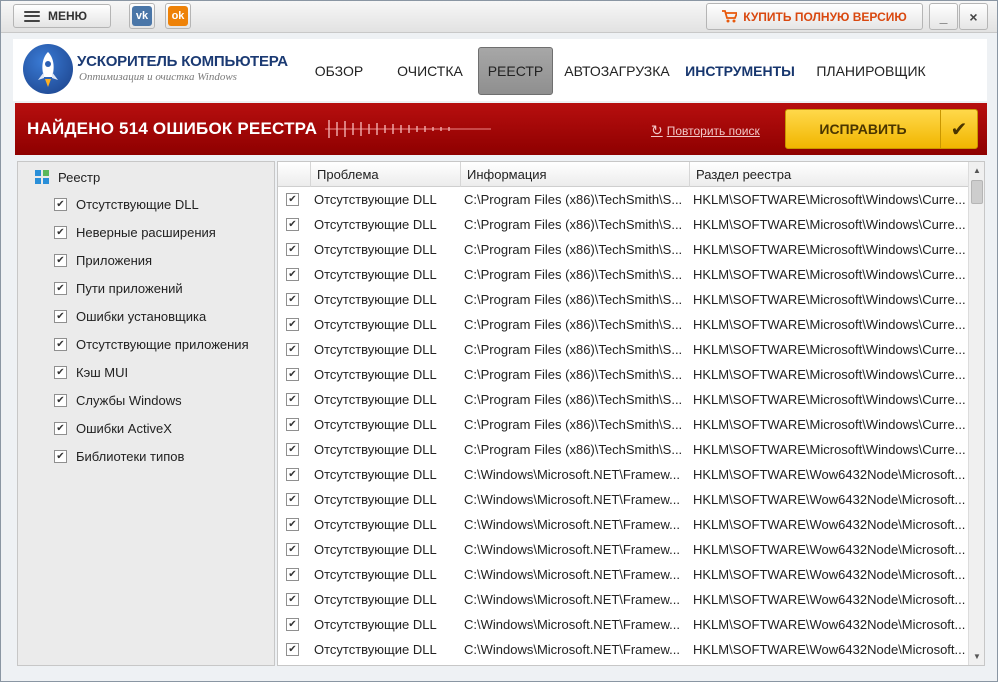 This screenshot has height=682, width=998. I want to click on category-item: ✔ Пути приложений, so click(118, 288).